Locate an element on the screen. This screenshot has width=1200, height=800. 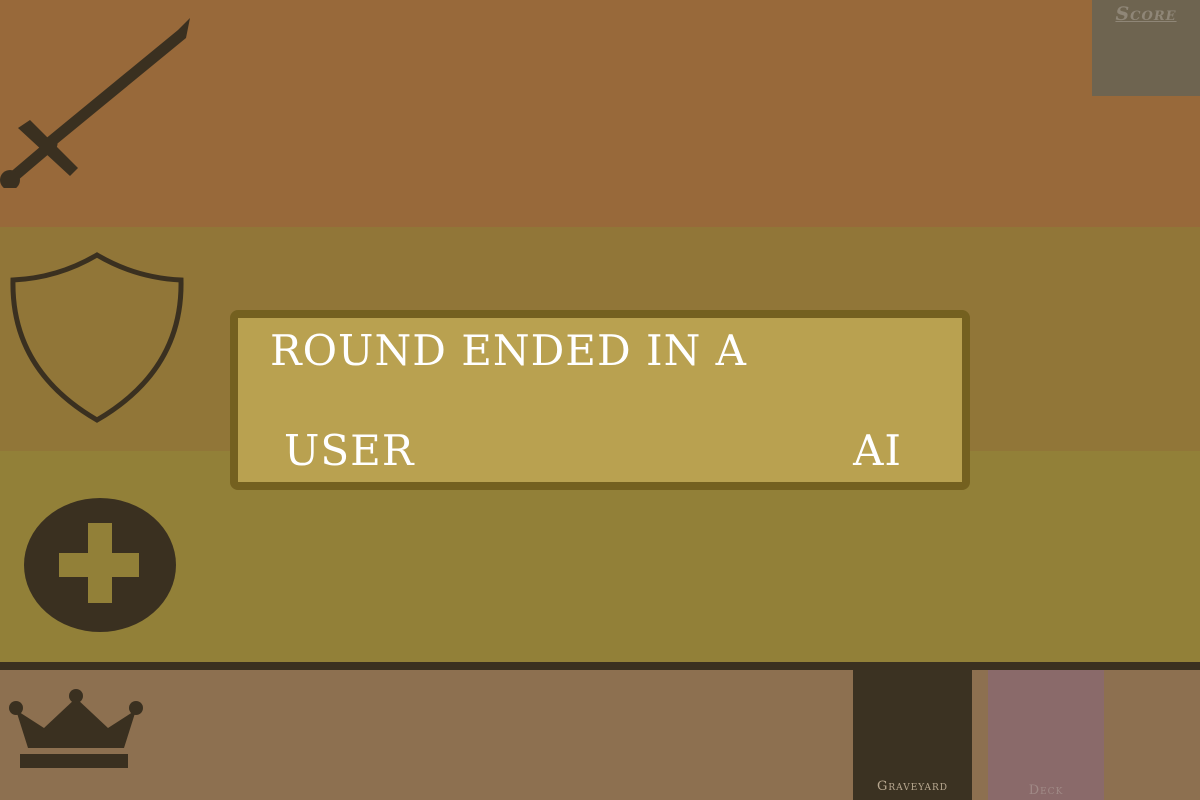
result-user-label: USER is located at coordinates (349, 450).